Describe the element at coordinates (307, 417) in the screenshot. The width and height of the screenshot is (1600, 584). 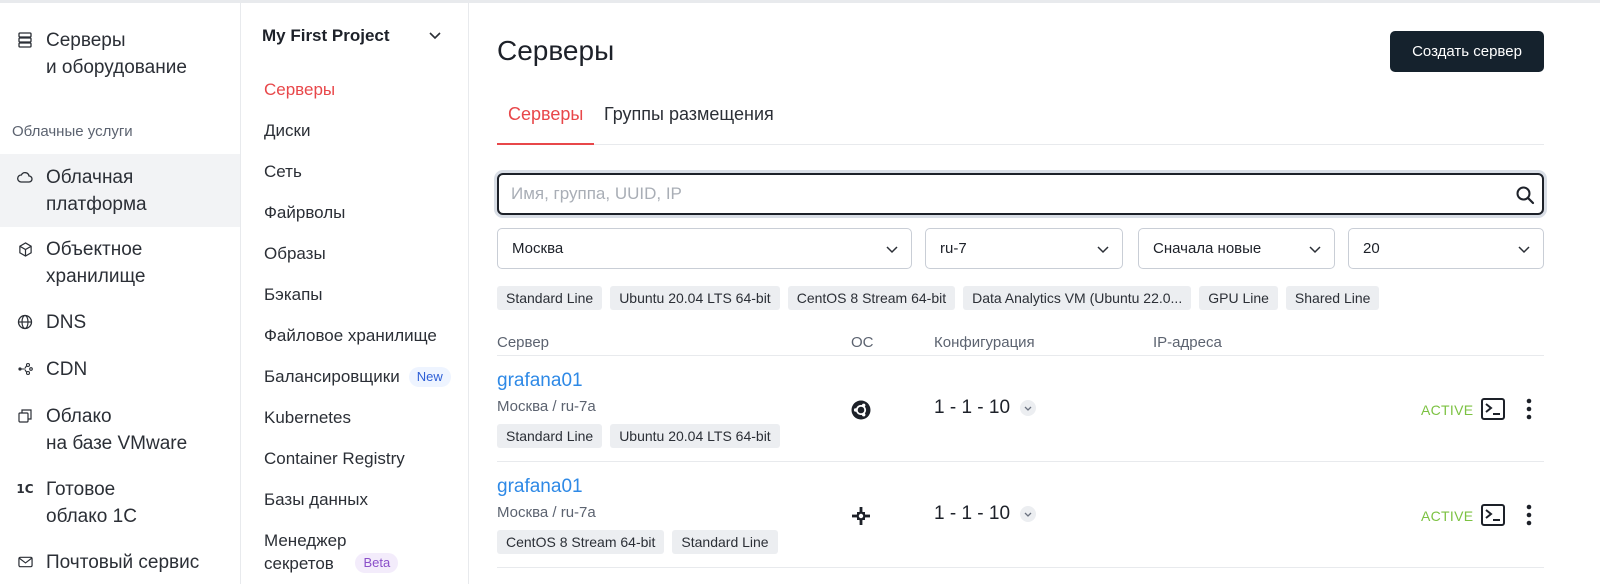
I see `project-item-kubernetes: Kubernetes` at that location.